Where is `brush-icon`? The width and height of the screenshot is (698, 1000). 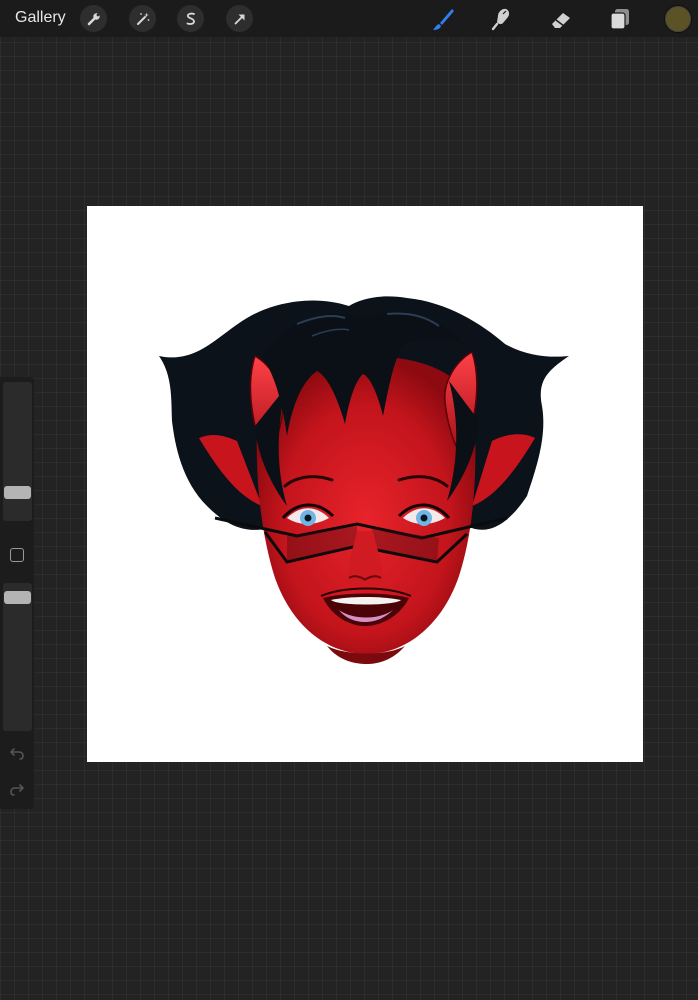
brush-icon is located at coordinates (443, 19).